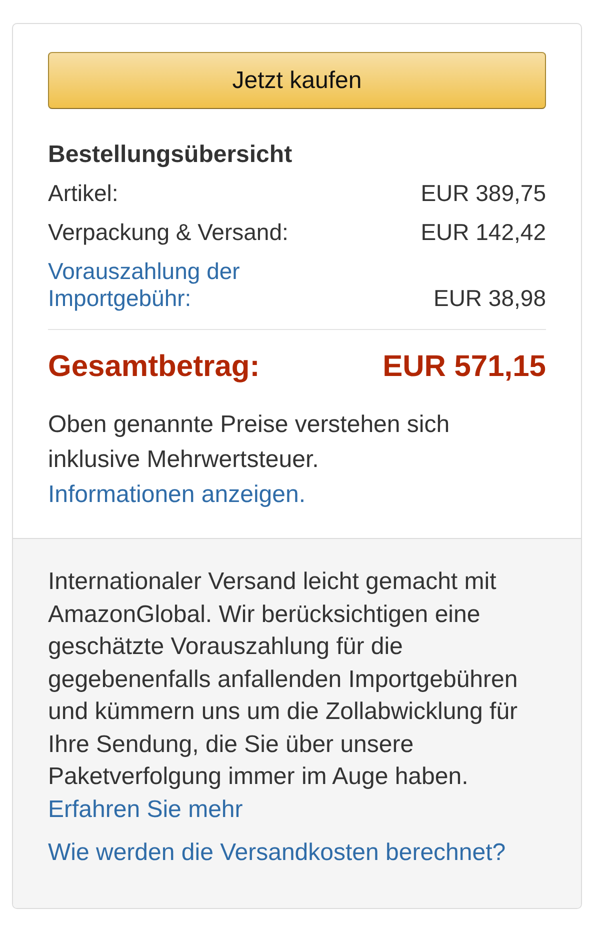 The image size is (600, 928). What do you see at coordinates (171, 155) in the screenshot?
I see `order-summary-heading: Bestellungsübersicht` at bounding box center [171, 155].